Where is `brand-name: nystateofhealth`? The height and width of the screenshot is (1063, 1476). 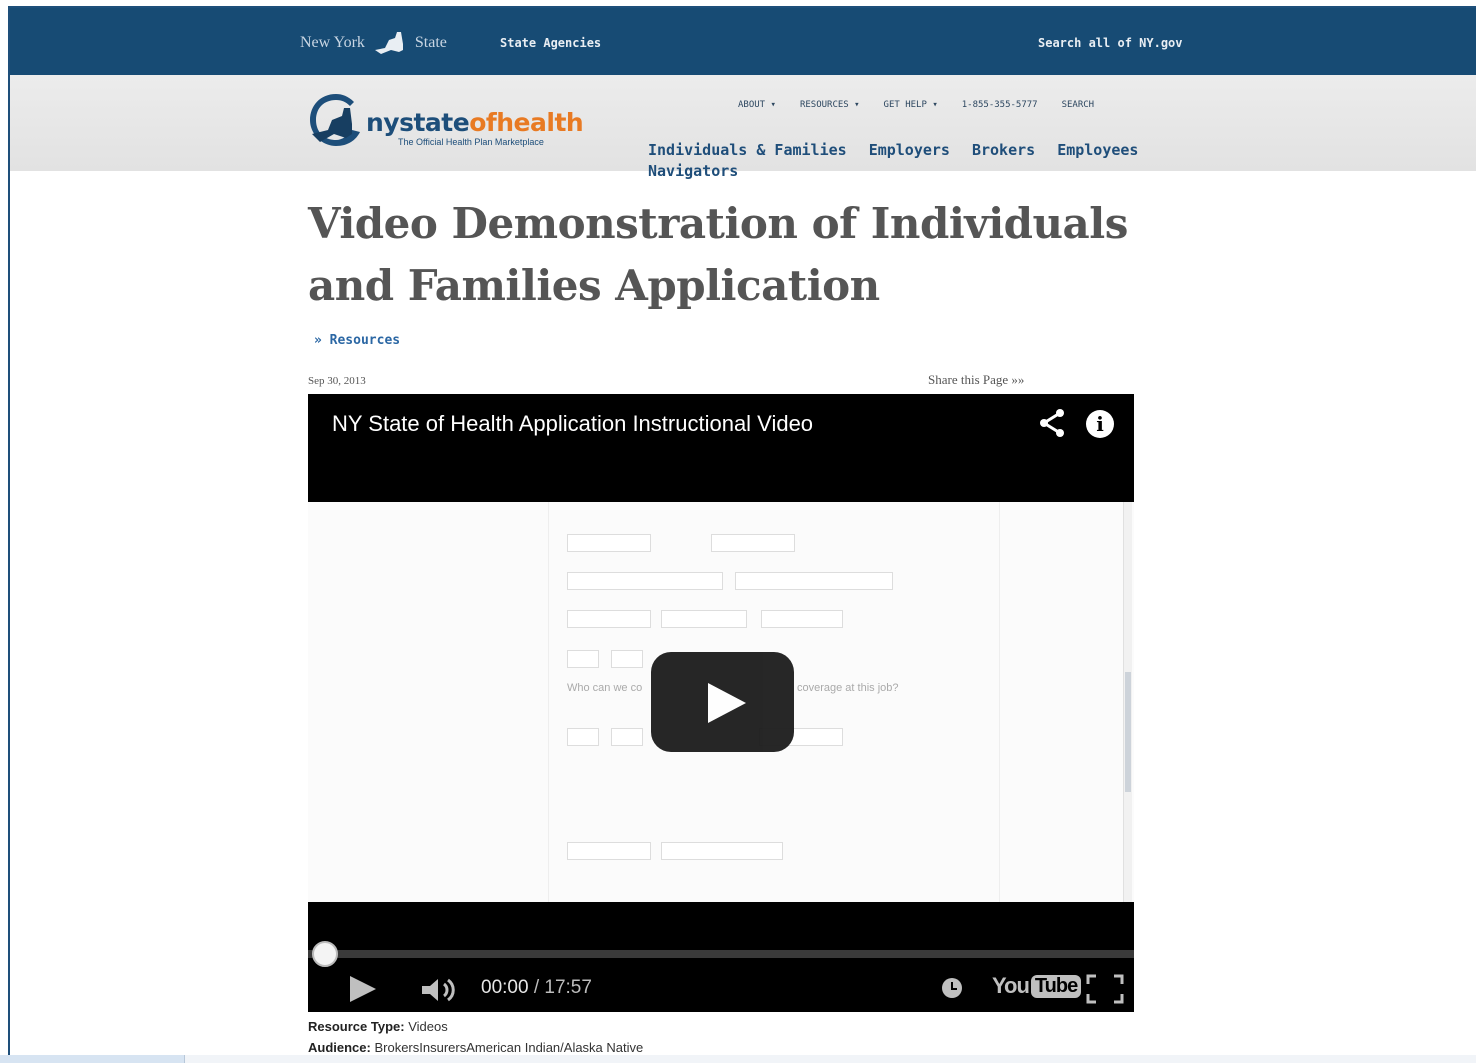
brand-name: nystateofhealth is located at coordinates (475, 122).